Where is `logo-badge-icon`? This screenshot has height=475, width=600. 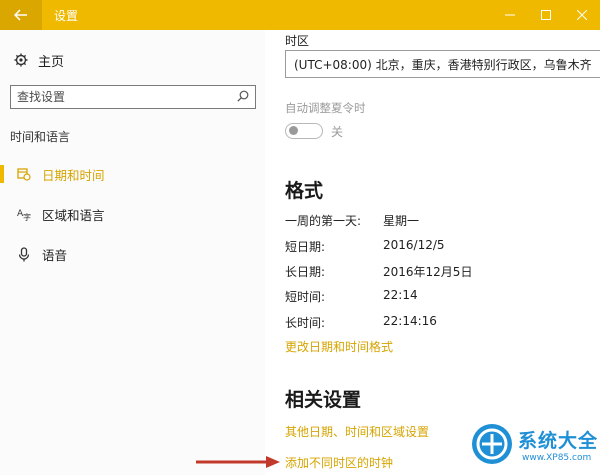 logo-badge-icon is located at coordinates (492, 444).